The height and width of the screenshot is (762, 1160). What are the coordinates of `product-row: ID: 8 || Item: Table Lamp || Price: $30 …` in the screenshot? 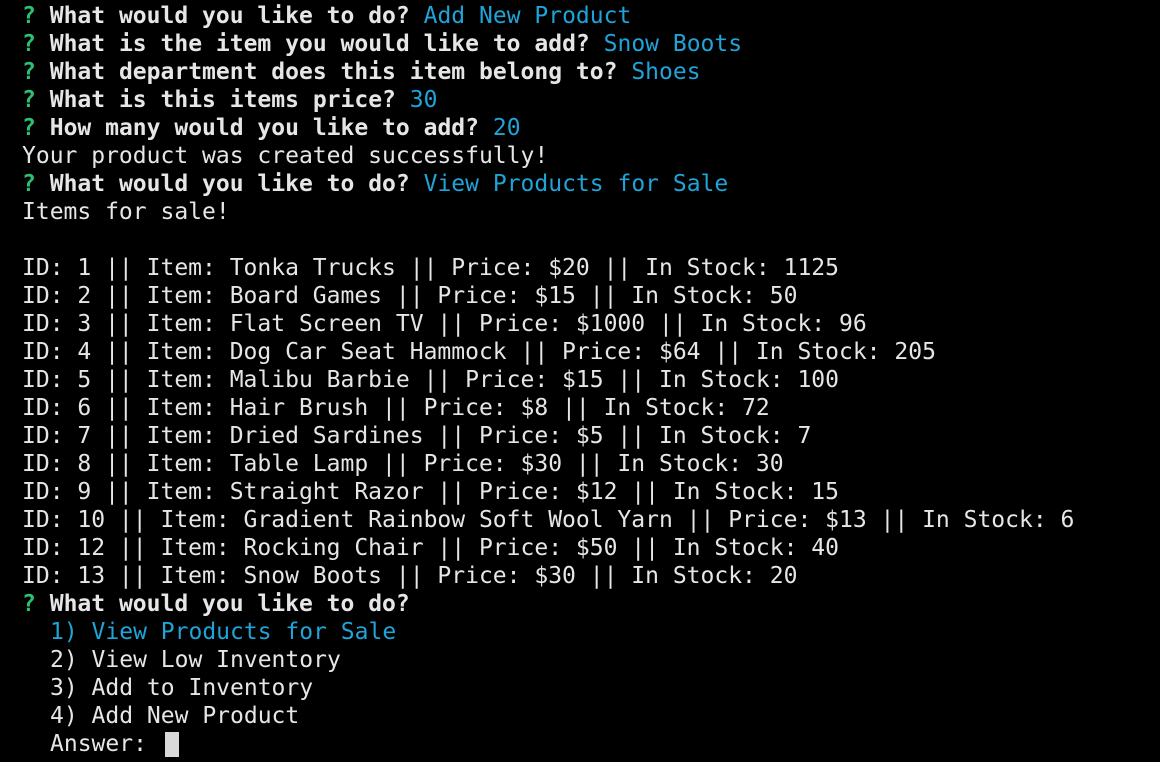 It's located at (403, 464).